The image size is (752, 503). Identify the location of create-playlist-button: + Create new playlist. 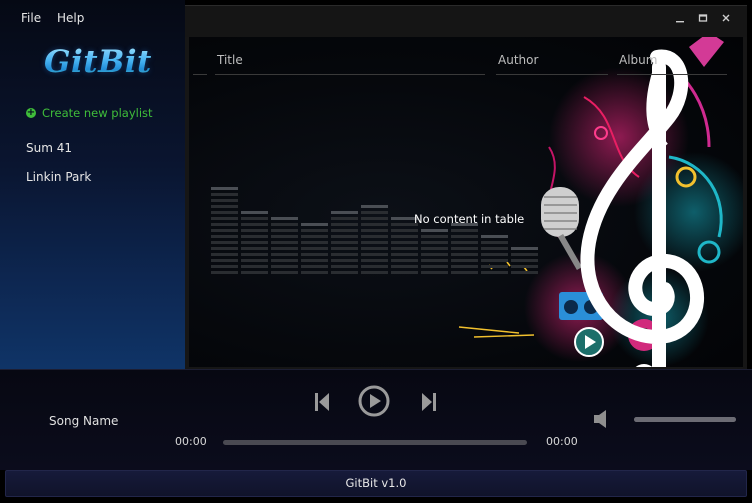
(89, 113).